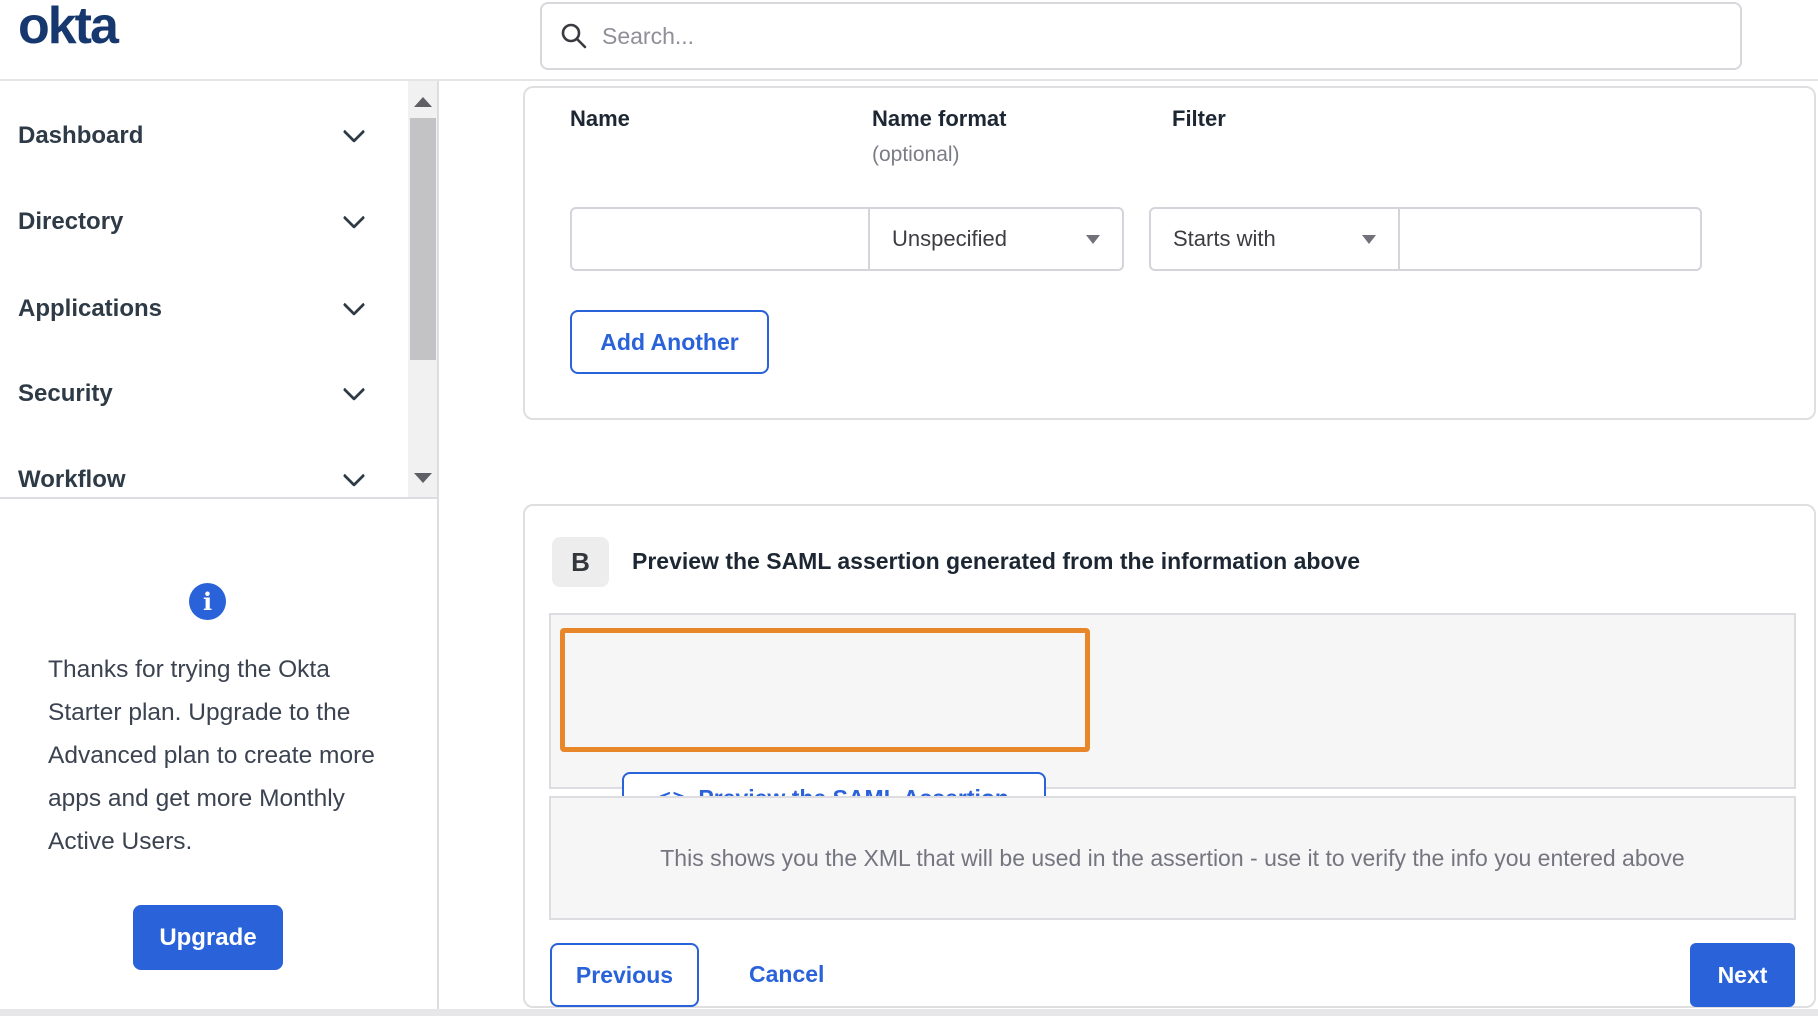  Describe the element at coordinates (580, 562) in the screenshot. I see `step-badge: B` at that location.